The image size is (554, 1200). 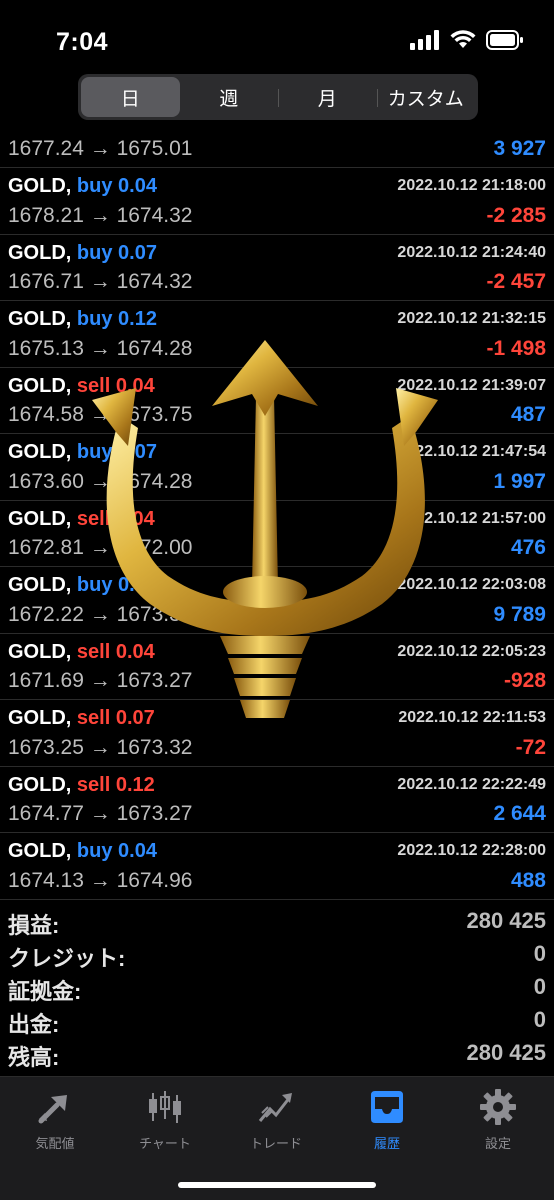 What do you see at coordinates (55, 1107) in the screenshot?
I see `quotes-icon` at bounding box center [55, 1107].